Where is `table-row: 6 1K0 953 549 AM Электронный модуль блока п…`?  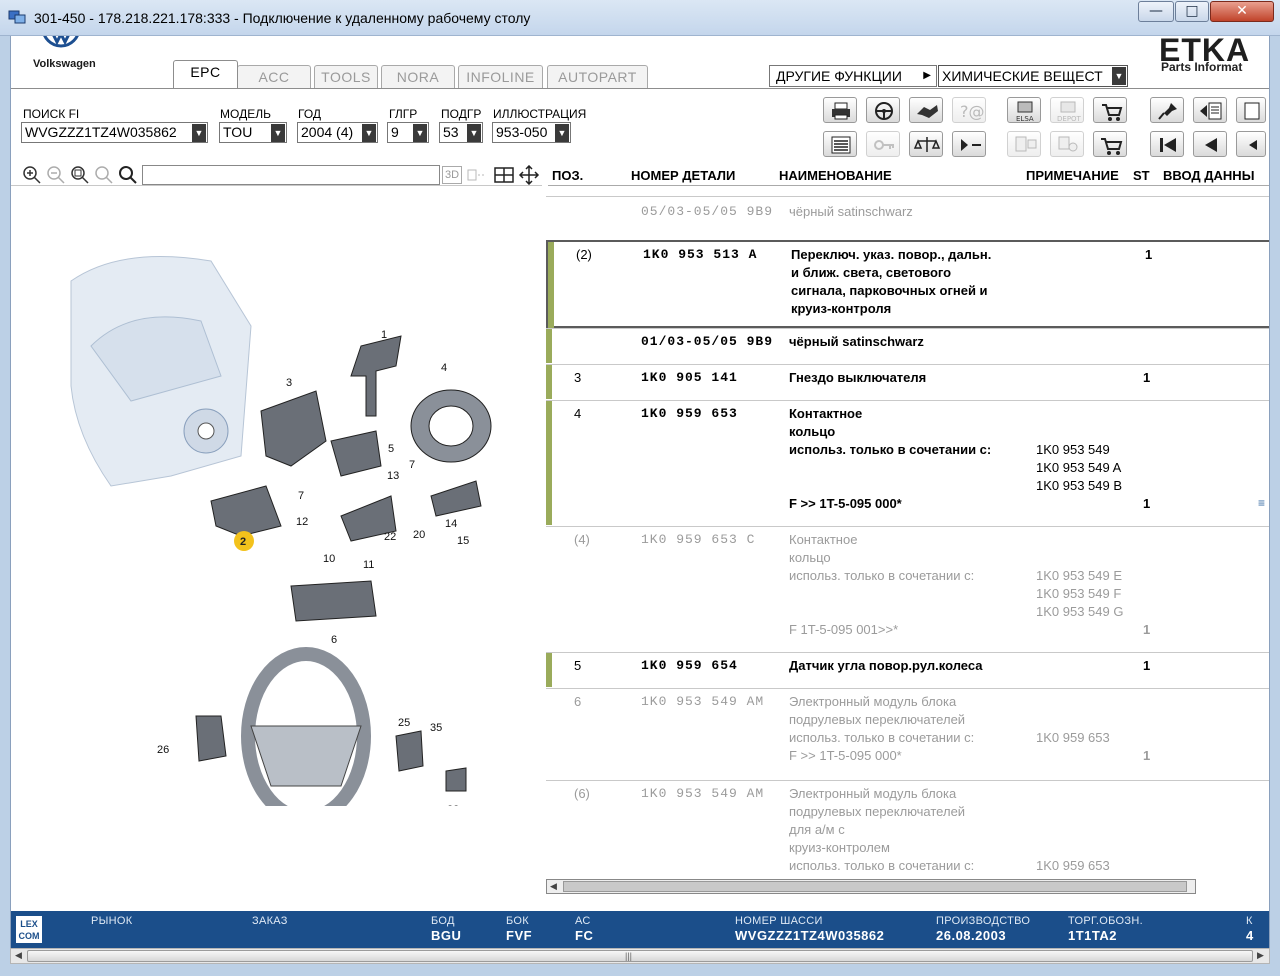
table-row: 6 1K0 953 549 AM Электронный модуль блока п… is located at coordinates (907, 734).